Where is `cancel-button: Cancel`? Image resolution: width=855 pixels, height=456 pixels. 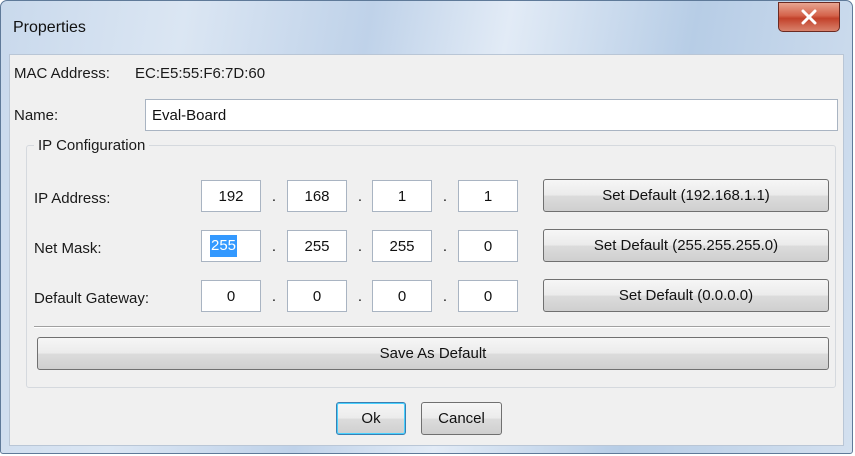 cancel-button: Cancel is located at coordinates (461, 418).